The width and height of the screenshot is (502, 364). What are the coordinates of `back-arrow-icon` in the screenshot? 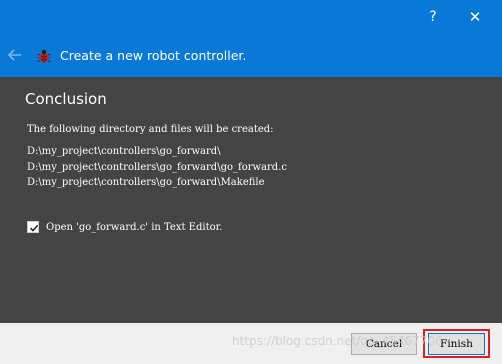 It's located at (15, 55).